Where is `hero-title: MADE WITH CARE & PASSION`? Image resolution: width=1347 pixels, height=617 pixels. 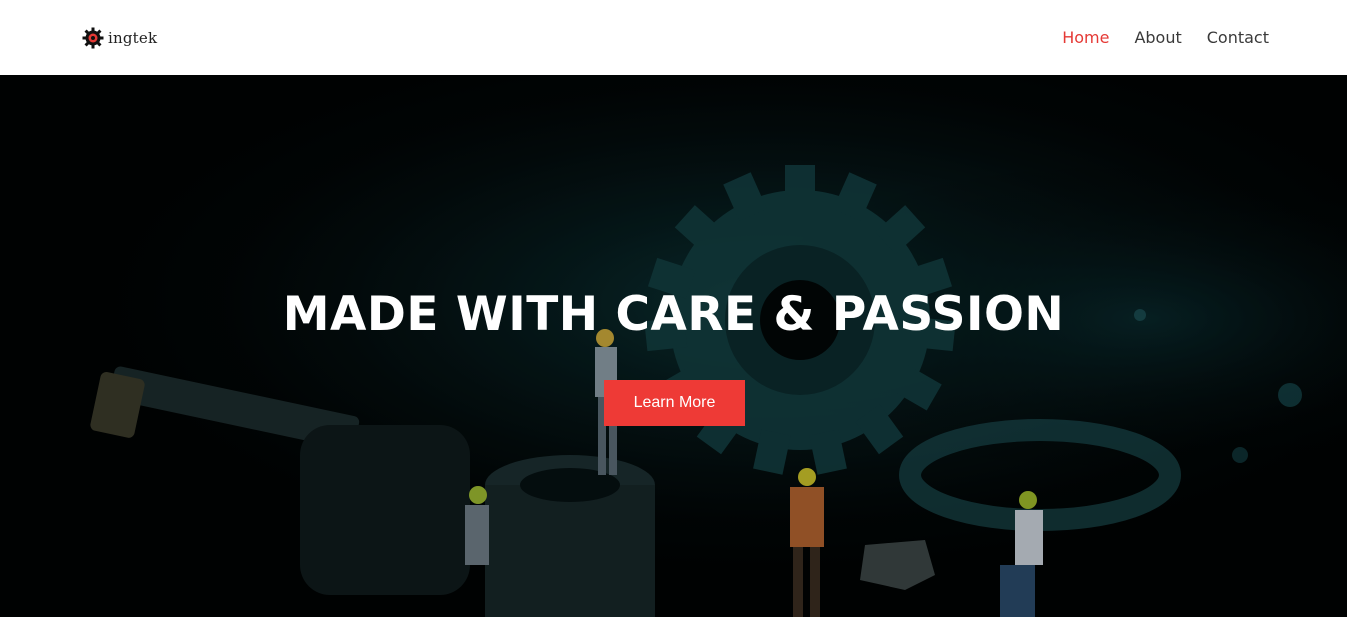
hero-title: MADE WITH CARE & PASSION is located at coordinates (673, 314).